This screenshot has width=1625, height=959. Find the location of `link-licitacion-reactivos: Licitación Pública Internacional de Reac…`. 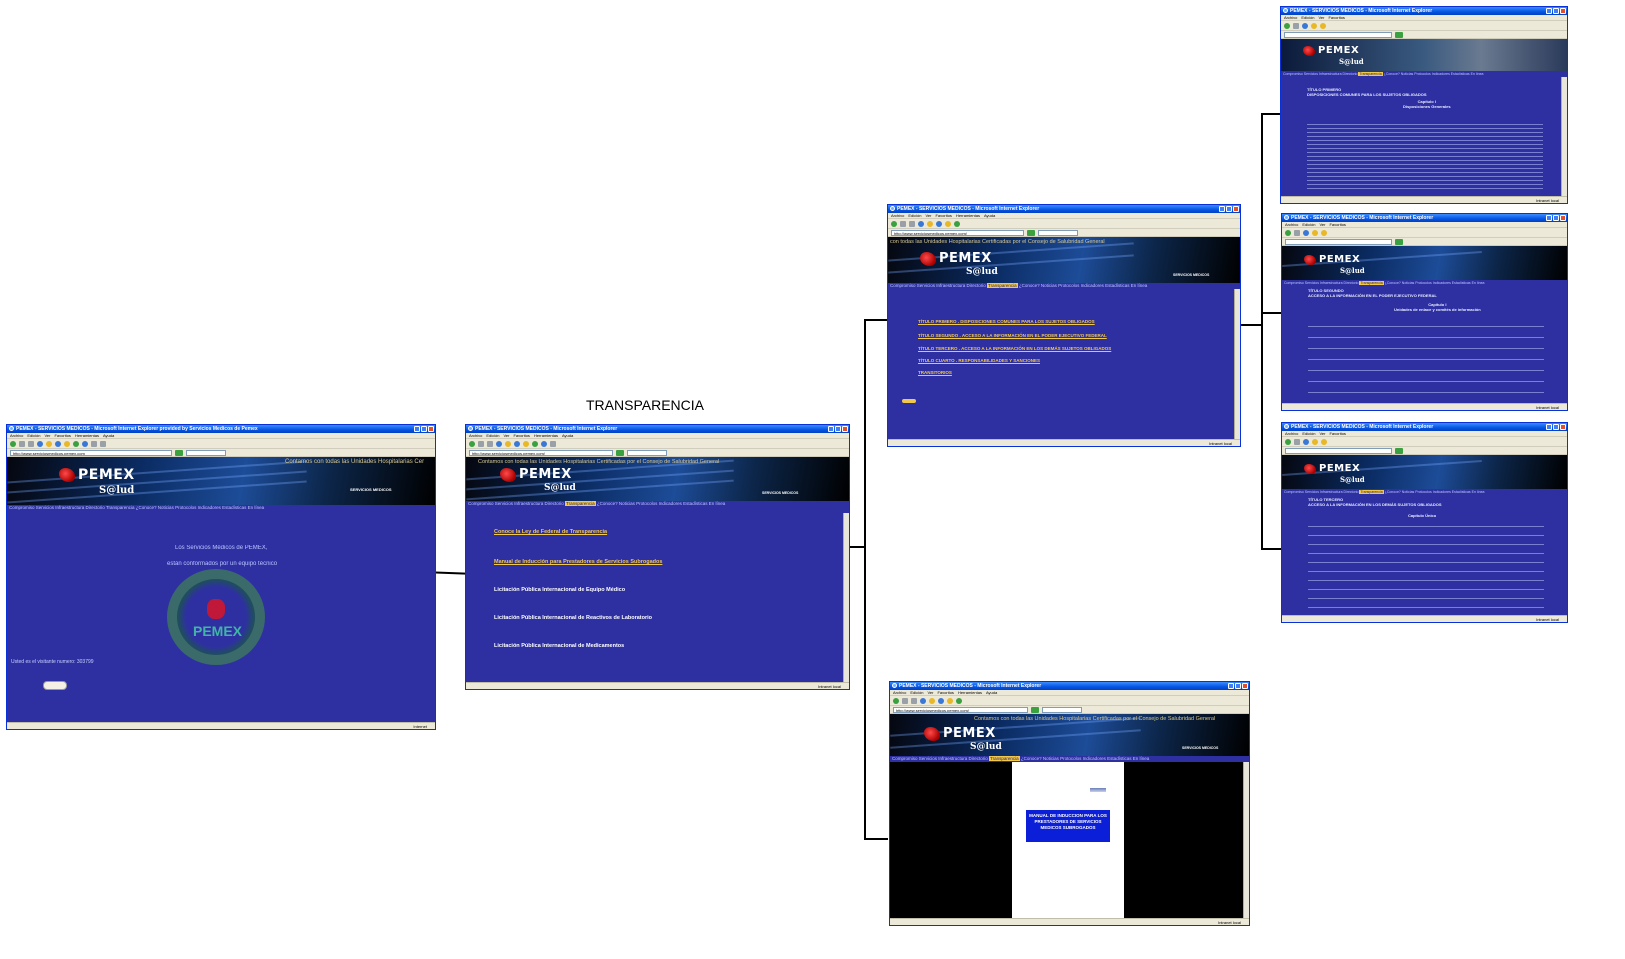

link-licitacion-reactivos: Licitación Pública Internacional de Reac… is located at coordinates (573, 618).